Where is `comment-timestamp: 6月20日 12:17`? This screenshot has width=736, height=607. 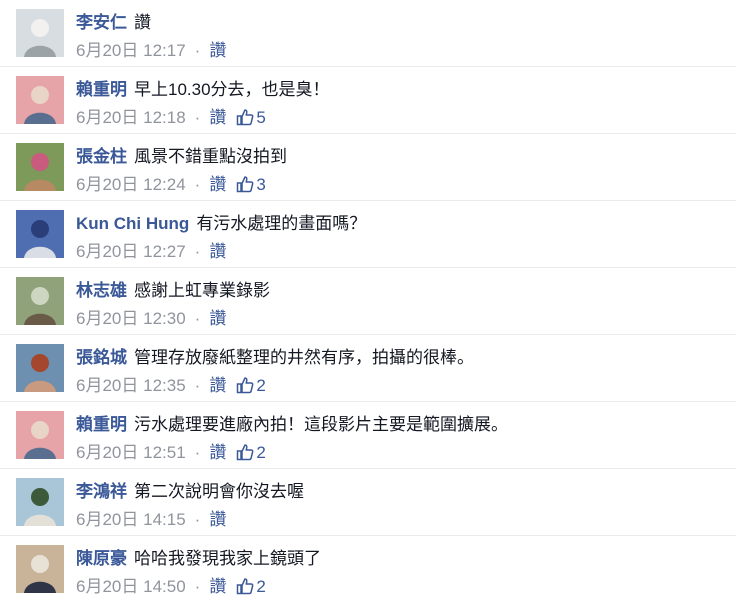 comment-timestamp: 6月20日 12:17 is located at coordinates (131, 50).